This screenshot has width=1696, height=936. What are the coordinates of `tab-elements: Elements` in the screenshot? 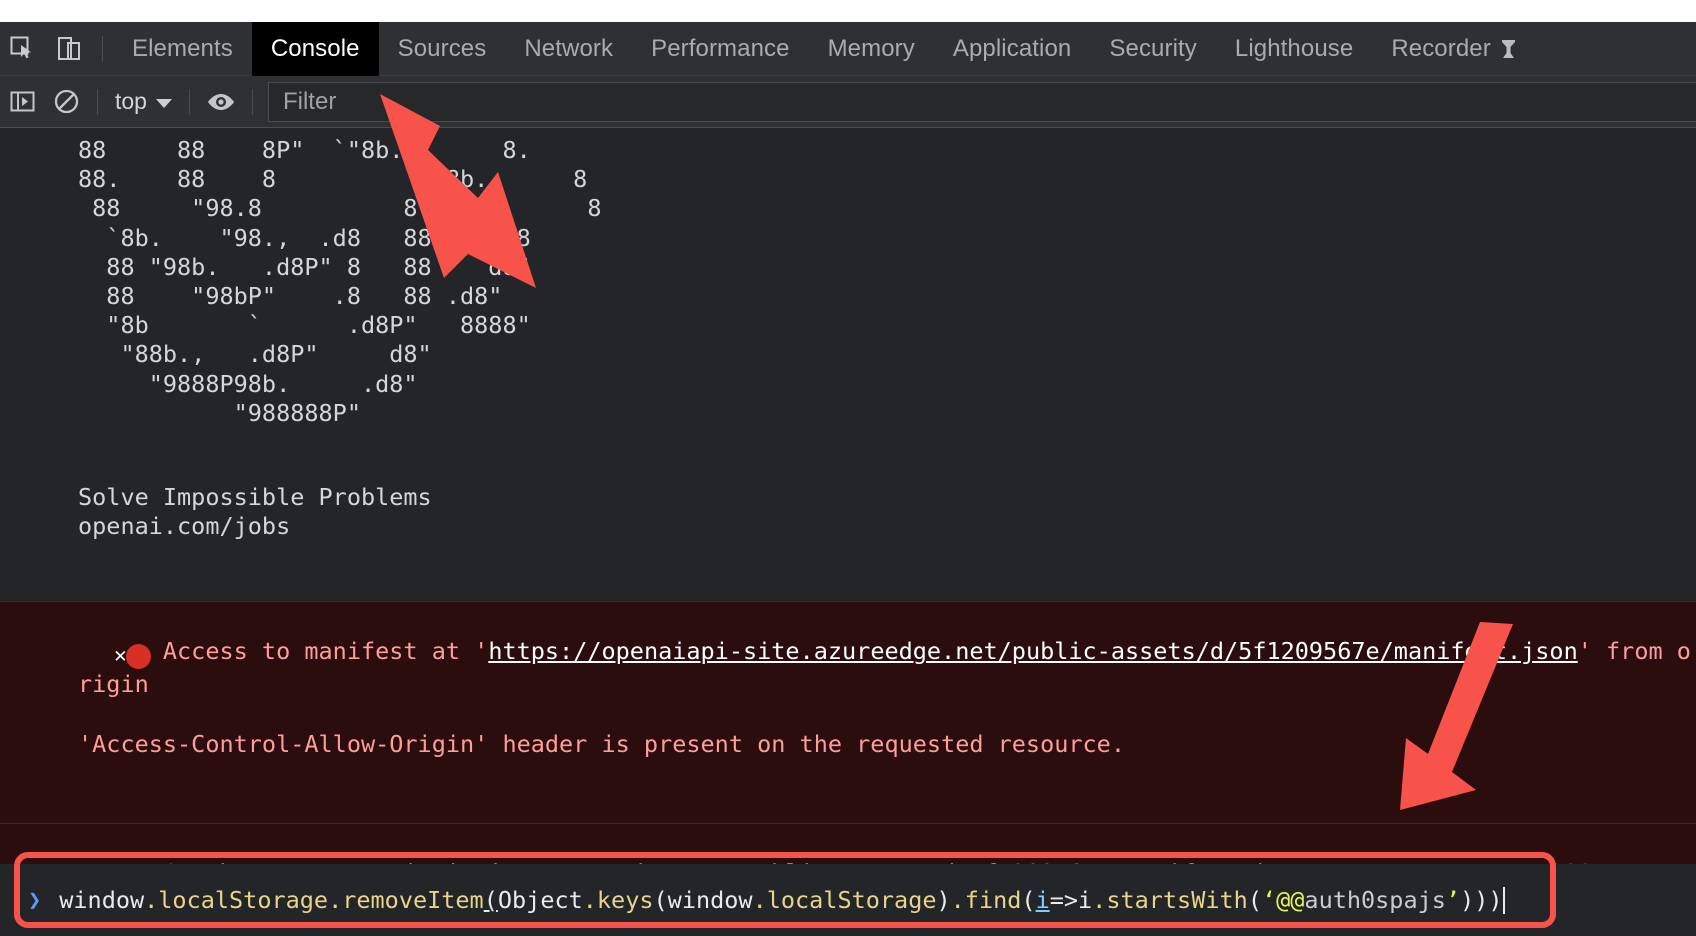 It's located at (182, 49).